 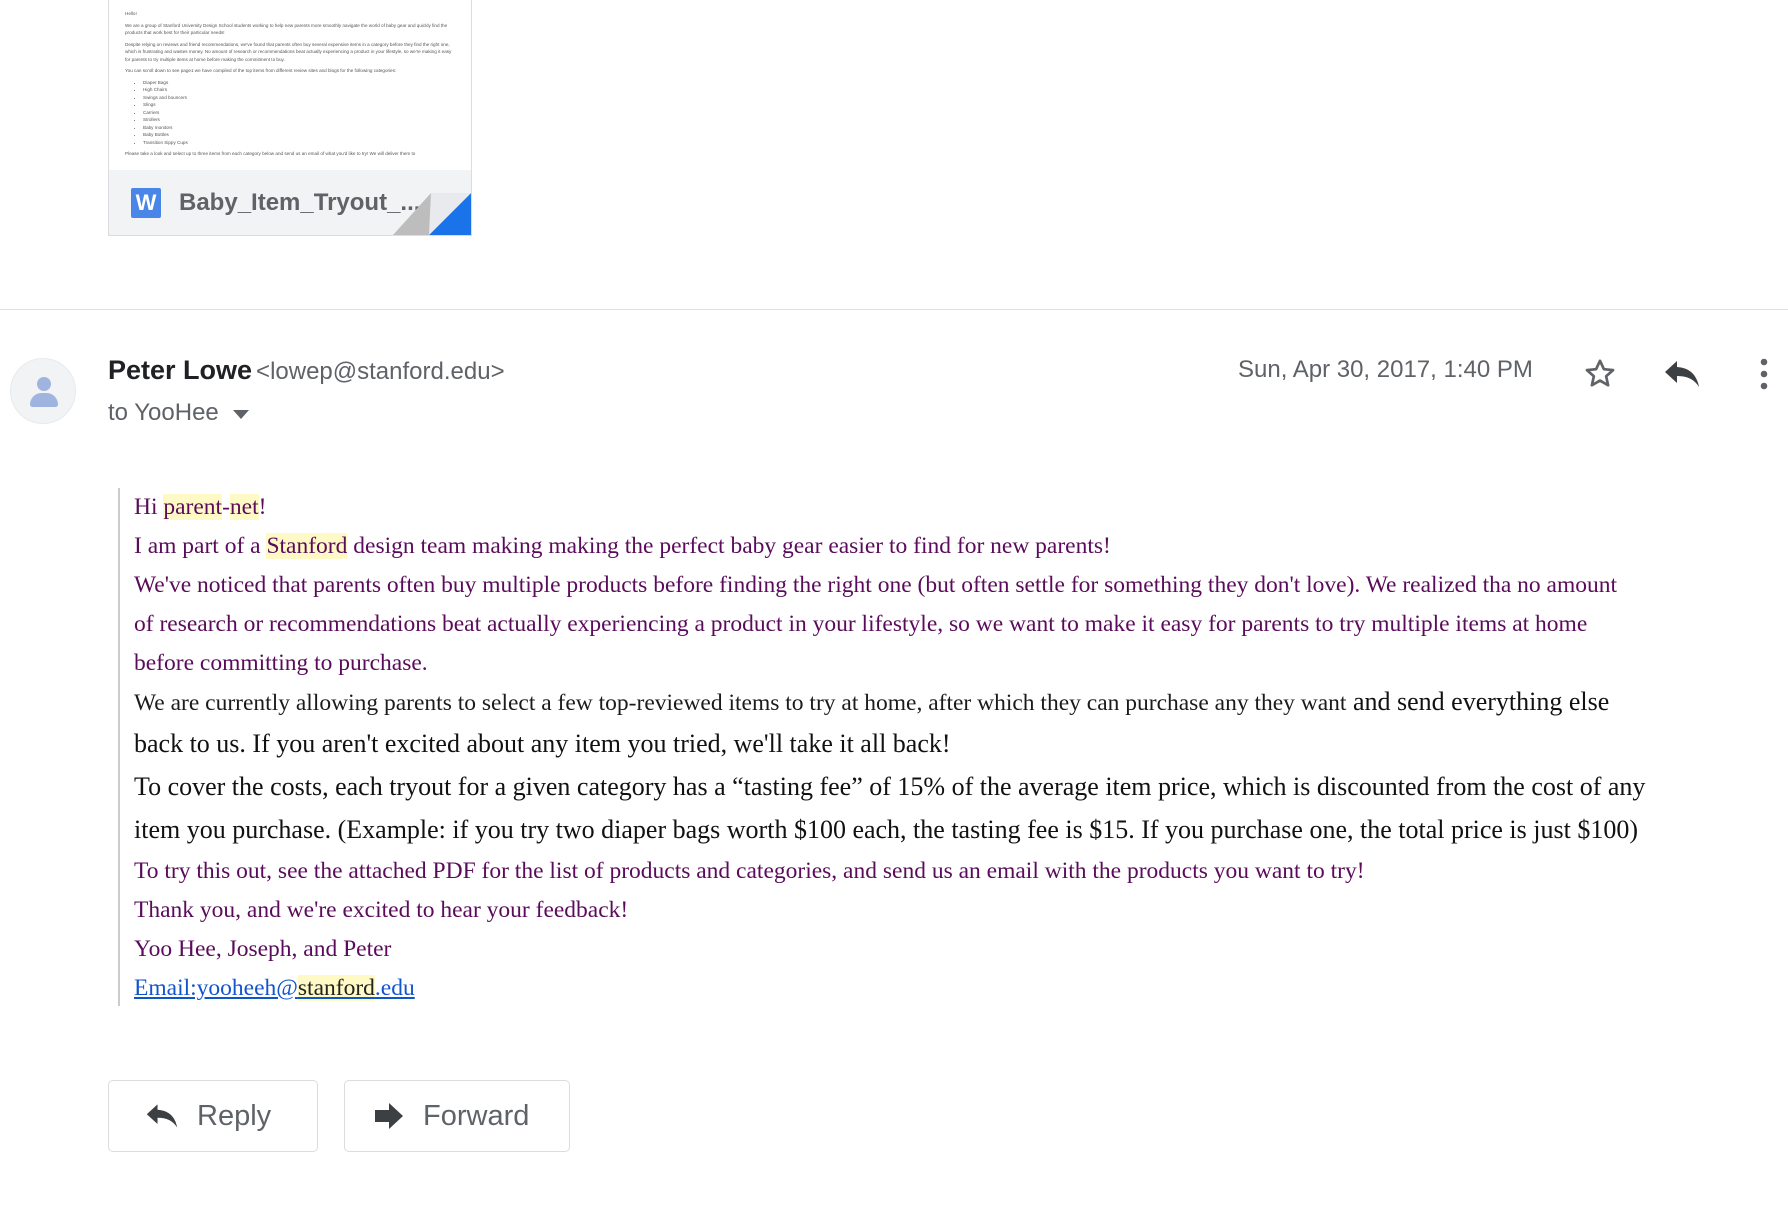 What do you see at coordinates (119, 747) in the screenshot?
I see `quote-bar` at bounding box center [119, 747].